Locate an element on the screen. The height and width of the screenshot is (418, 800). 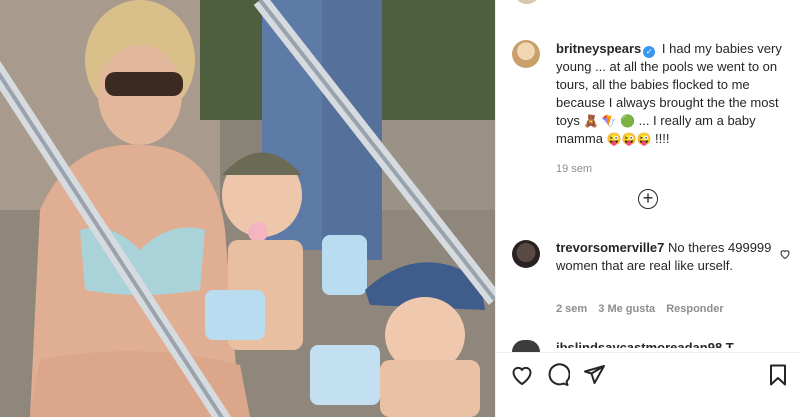
save-bookmark-icon is located at coordinates (778, 375).